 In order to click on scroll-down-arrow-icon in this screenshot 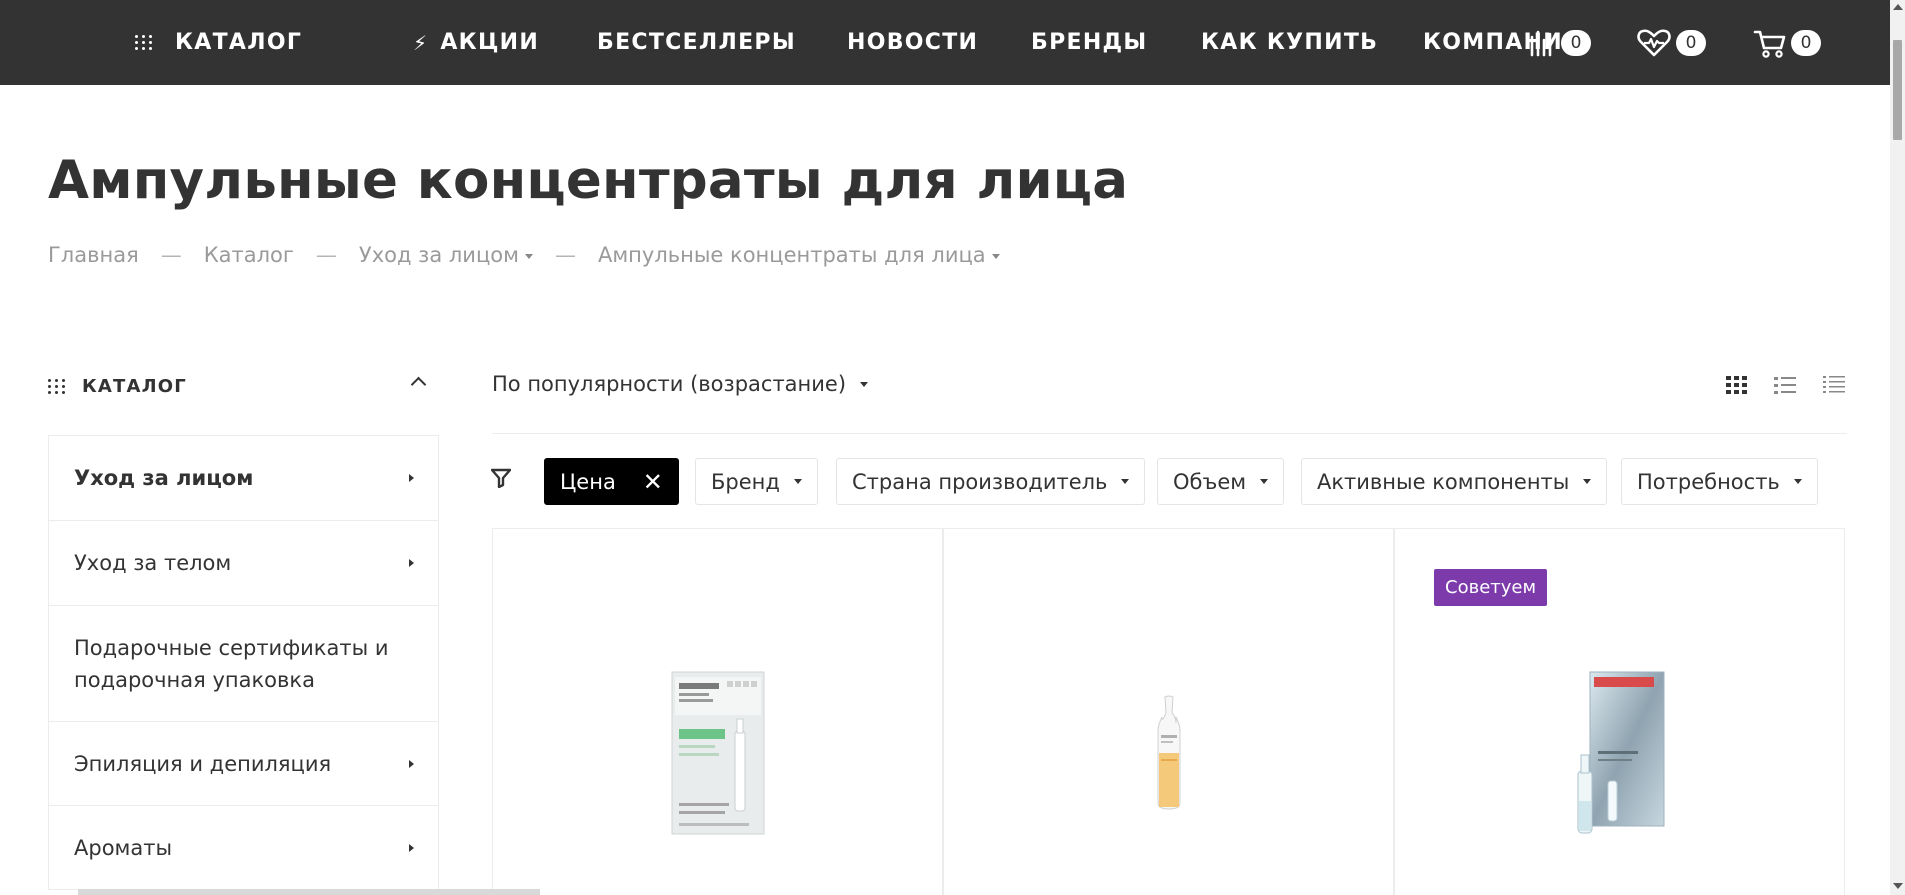, I will do `click(1898, 886)`.